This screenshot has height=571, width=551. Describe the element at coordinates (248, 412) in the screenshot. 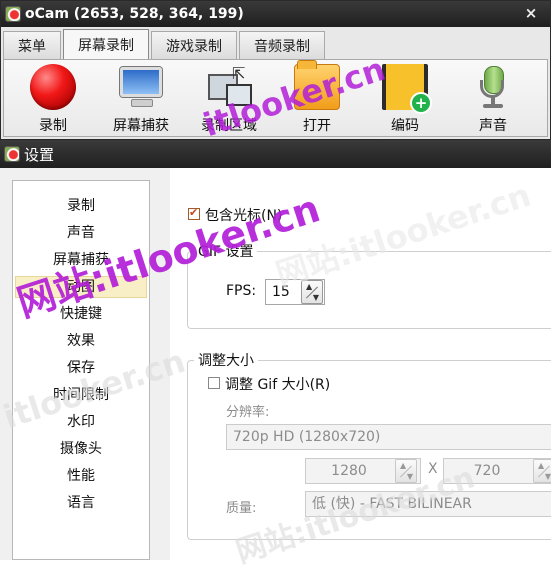

I see `resolution-label: 分辨率:` at that location.